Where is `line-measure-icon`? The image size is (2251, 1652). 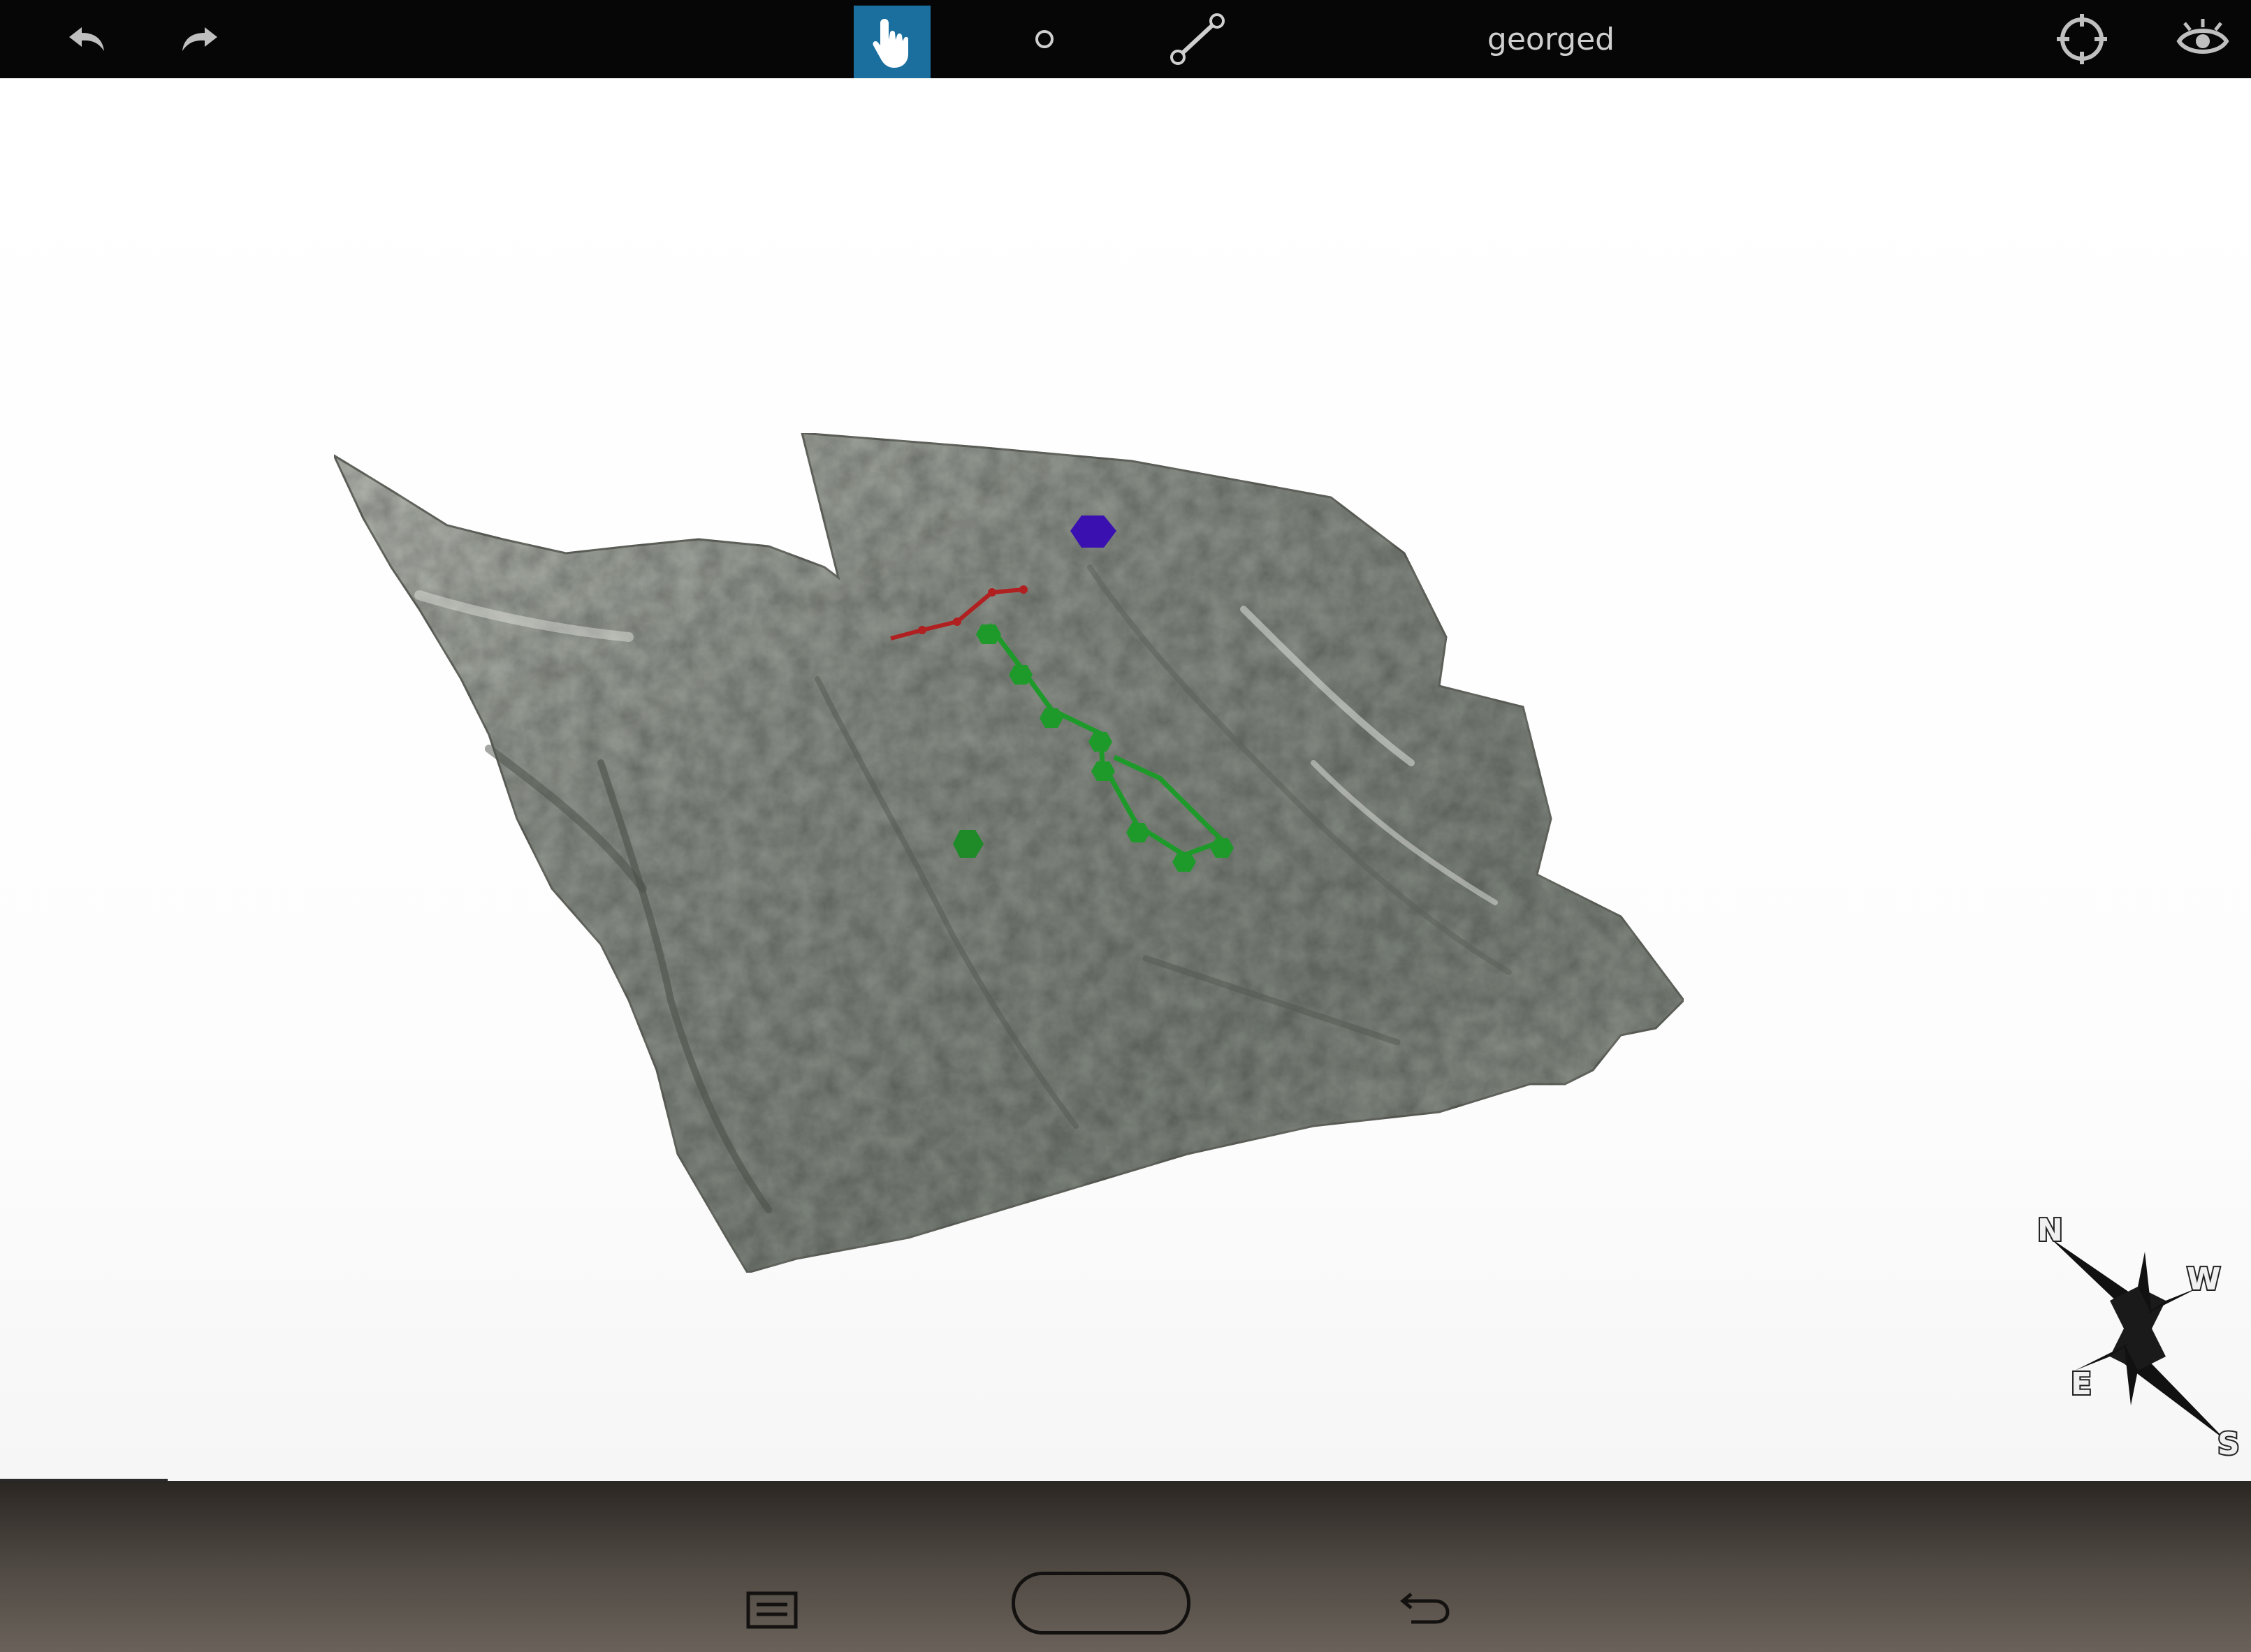 line-measure-icon is located at coordinates (1197, 39).